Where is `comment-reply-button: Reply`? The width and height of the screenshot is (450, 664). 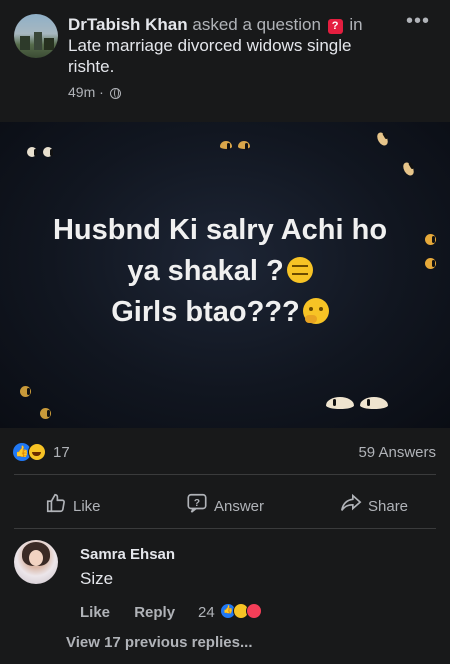
comment-reply-button: Reply is located at coordinates (154, 612).